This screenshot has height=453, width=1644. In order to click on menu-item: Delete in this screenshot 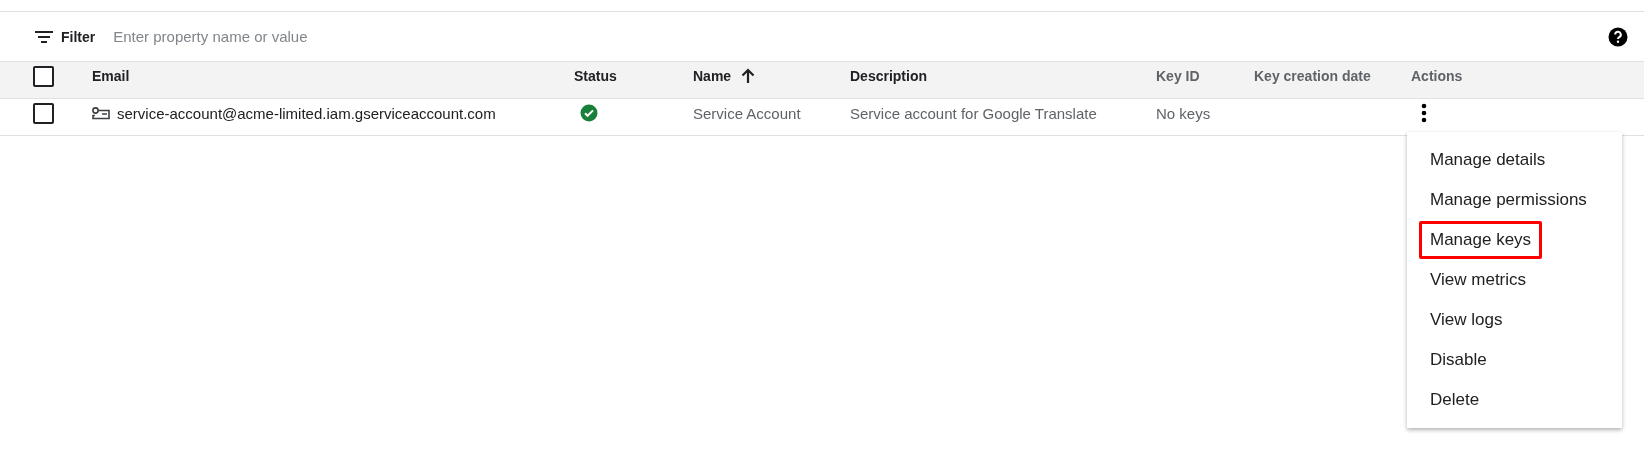, I will do `click(1455, 400)`.